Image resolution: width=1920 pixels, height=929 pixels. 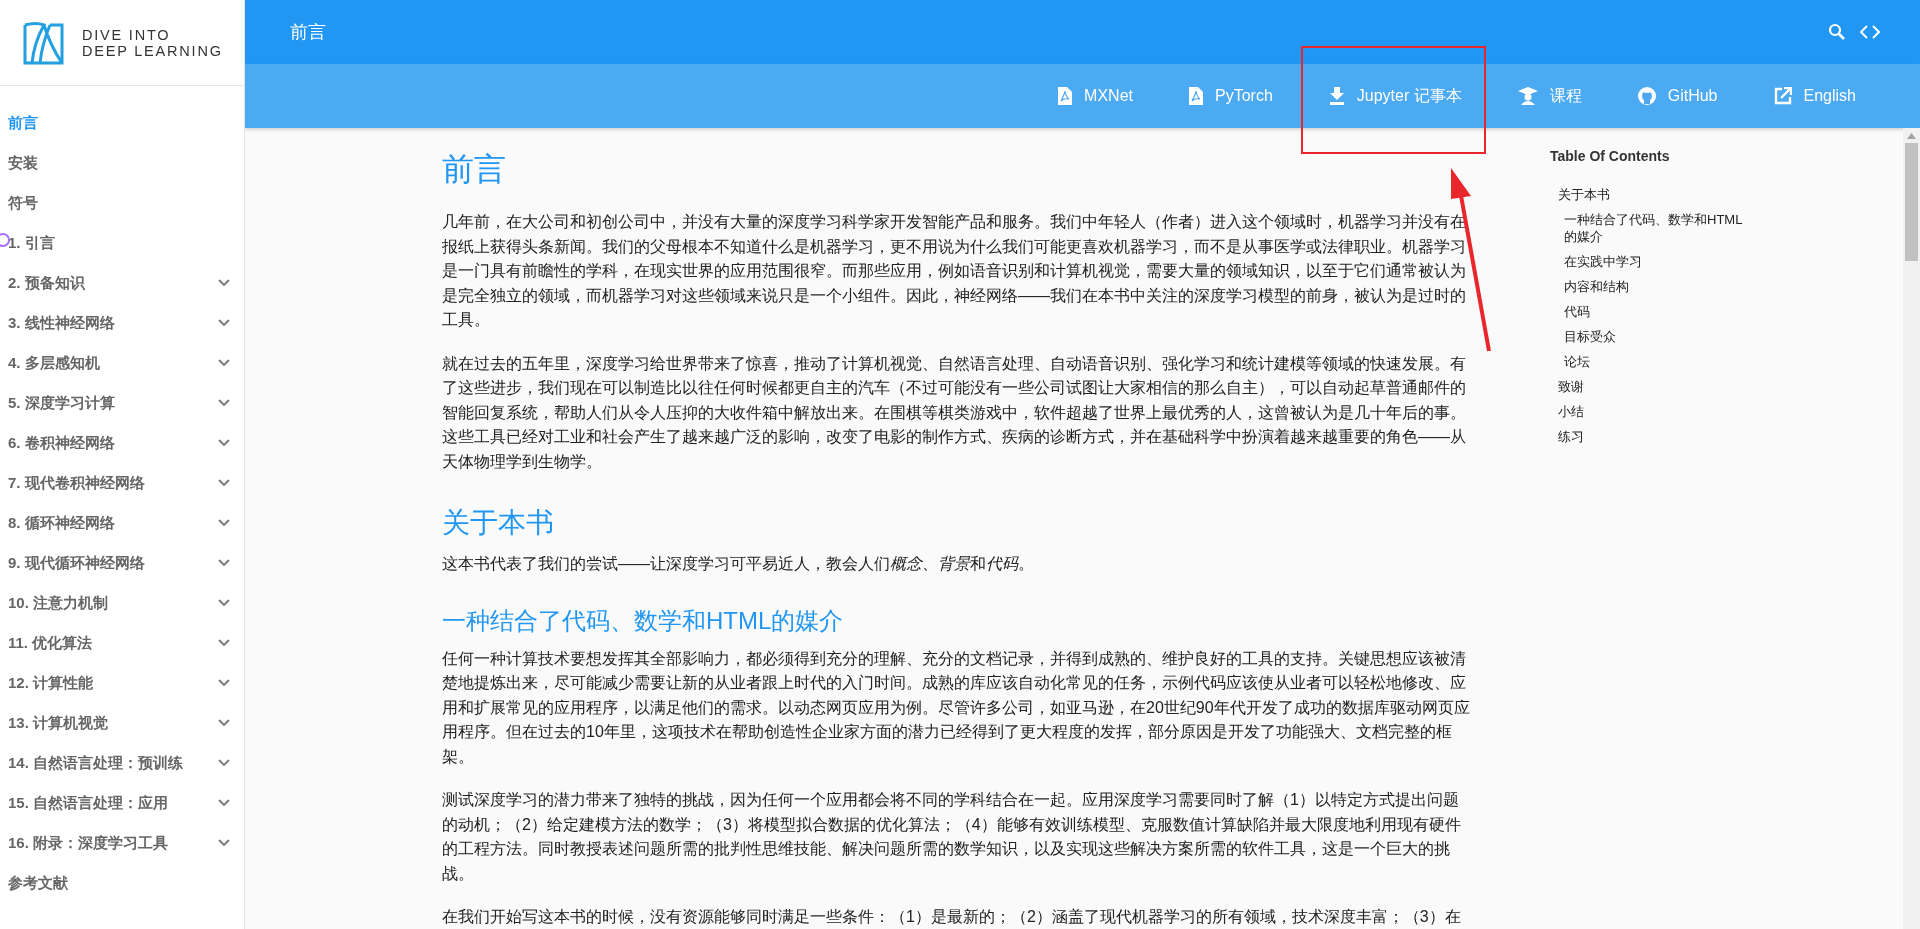 What do you see at coordinates (738, 564) in the screenshot?
I see `paragraph: 这本书代表了我们的尝试——让深度学习可平易近人，教会人们概念、背景和代码。` at bounding box center [738, 564].